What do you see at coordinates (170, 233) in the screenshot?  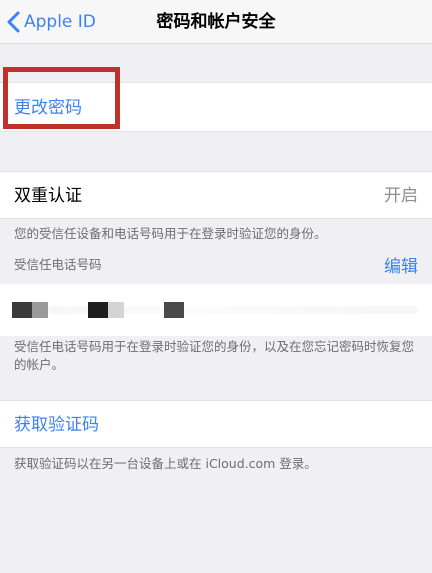 I see `two-factor-description: 您的受信任设备和电话号码用于在登录时验证您的身份。` at bounding box center [170, 233].